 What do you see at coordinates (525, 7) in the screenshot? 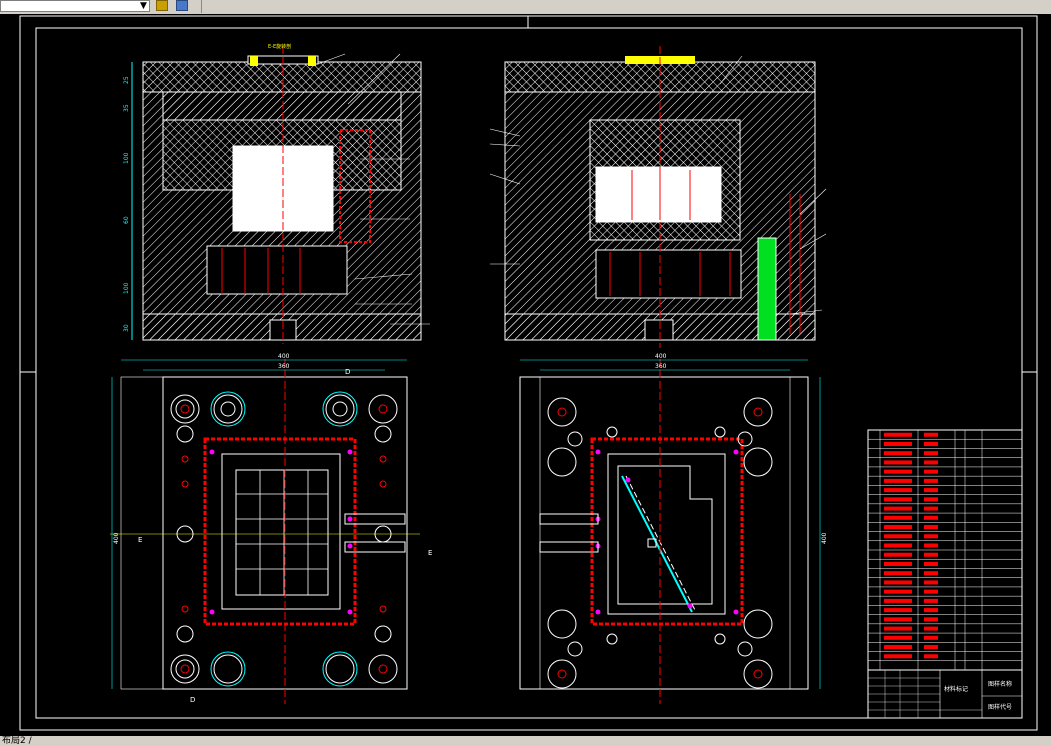
I see `toolbar: ▼` at bounding box center [525, 7].